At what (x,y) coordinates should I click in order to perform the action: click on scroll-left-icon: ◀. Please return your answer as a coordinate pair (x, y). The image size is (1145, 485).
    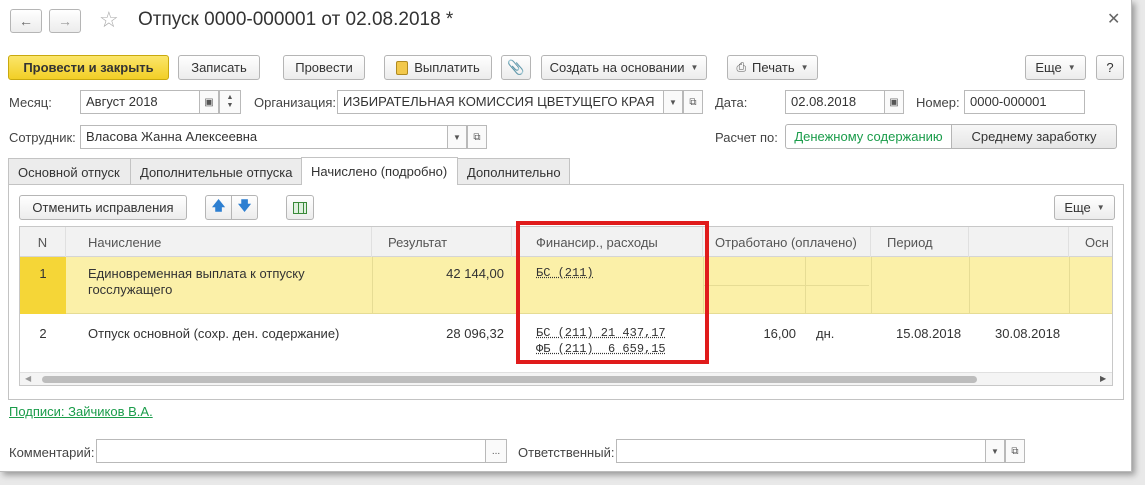
    Looking at the image, I should click on (28, 378).